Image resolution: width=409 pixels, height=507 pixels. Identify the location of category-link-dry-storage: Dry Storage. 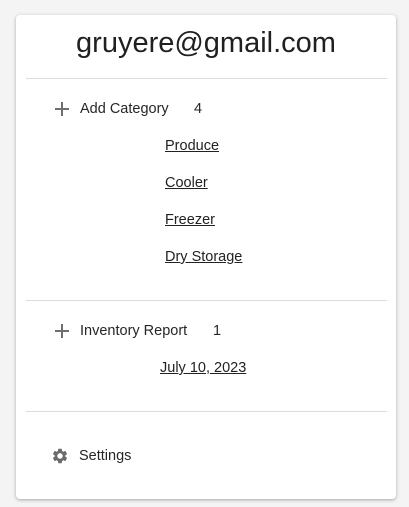
(203, 257).